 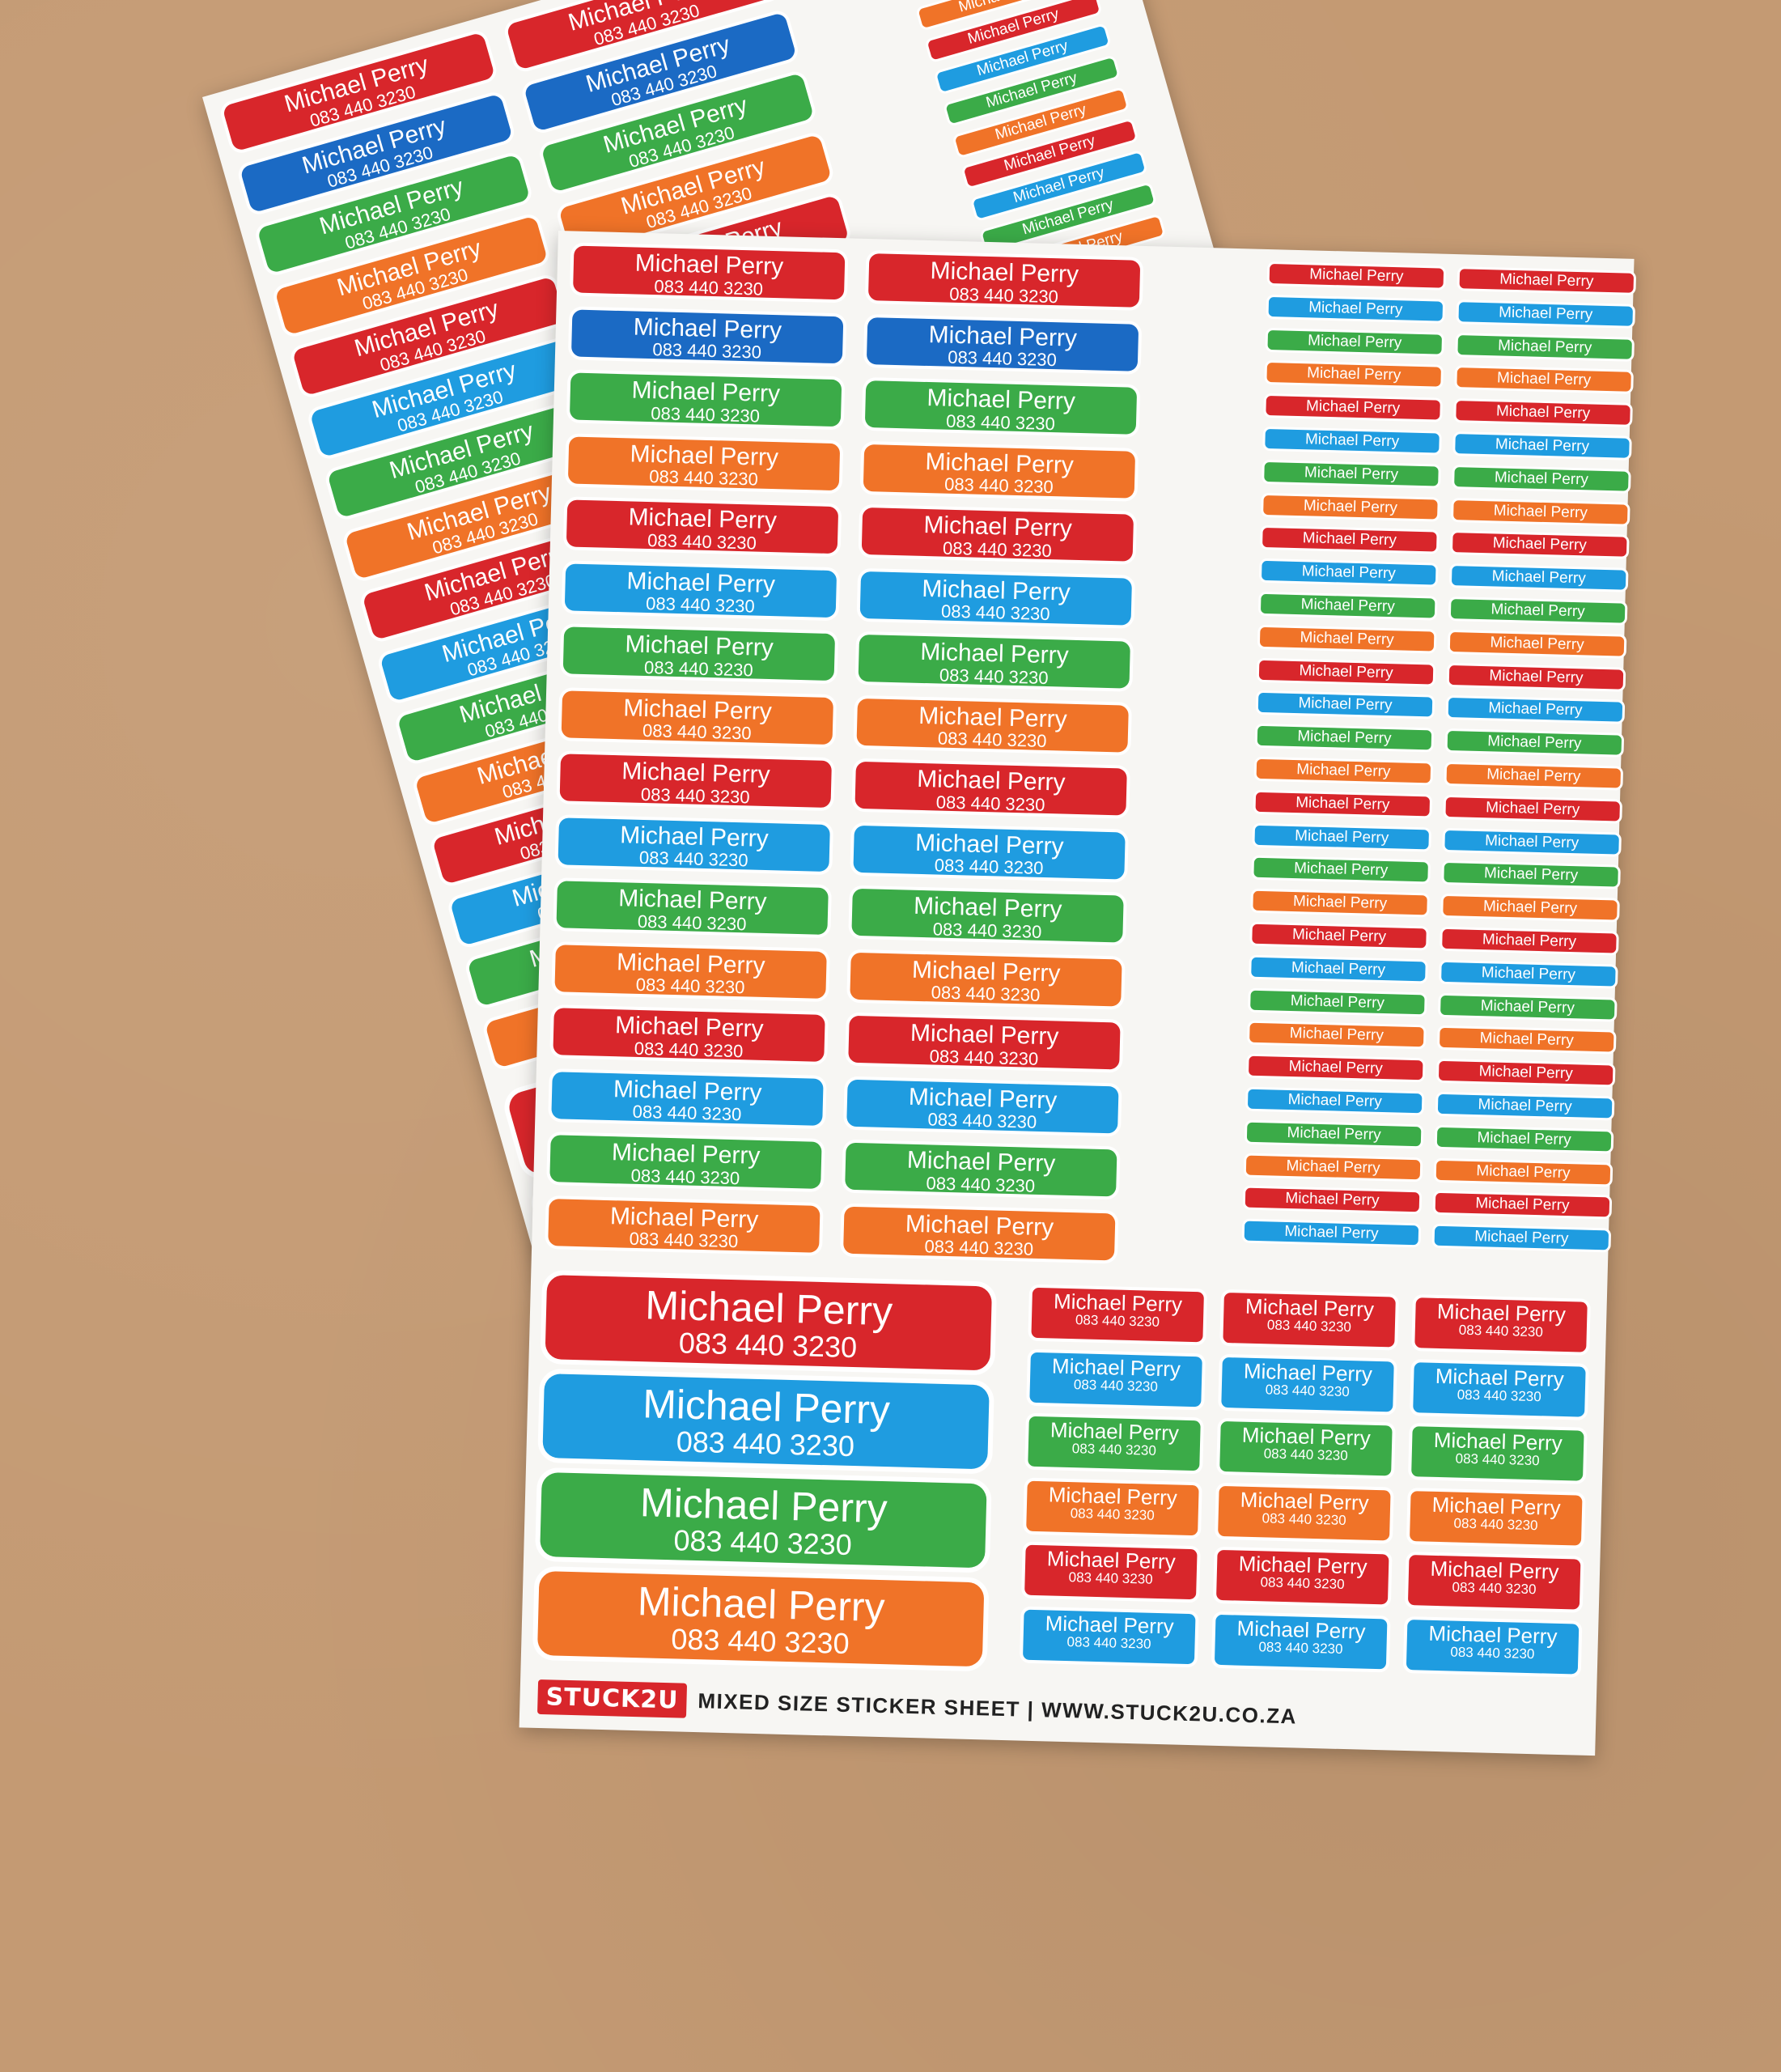 I want to click on stuck2u-logo: STUCK2U, so click(x=612, y=1698).